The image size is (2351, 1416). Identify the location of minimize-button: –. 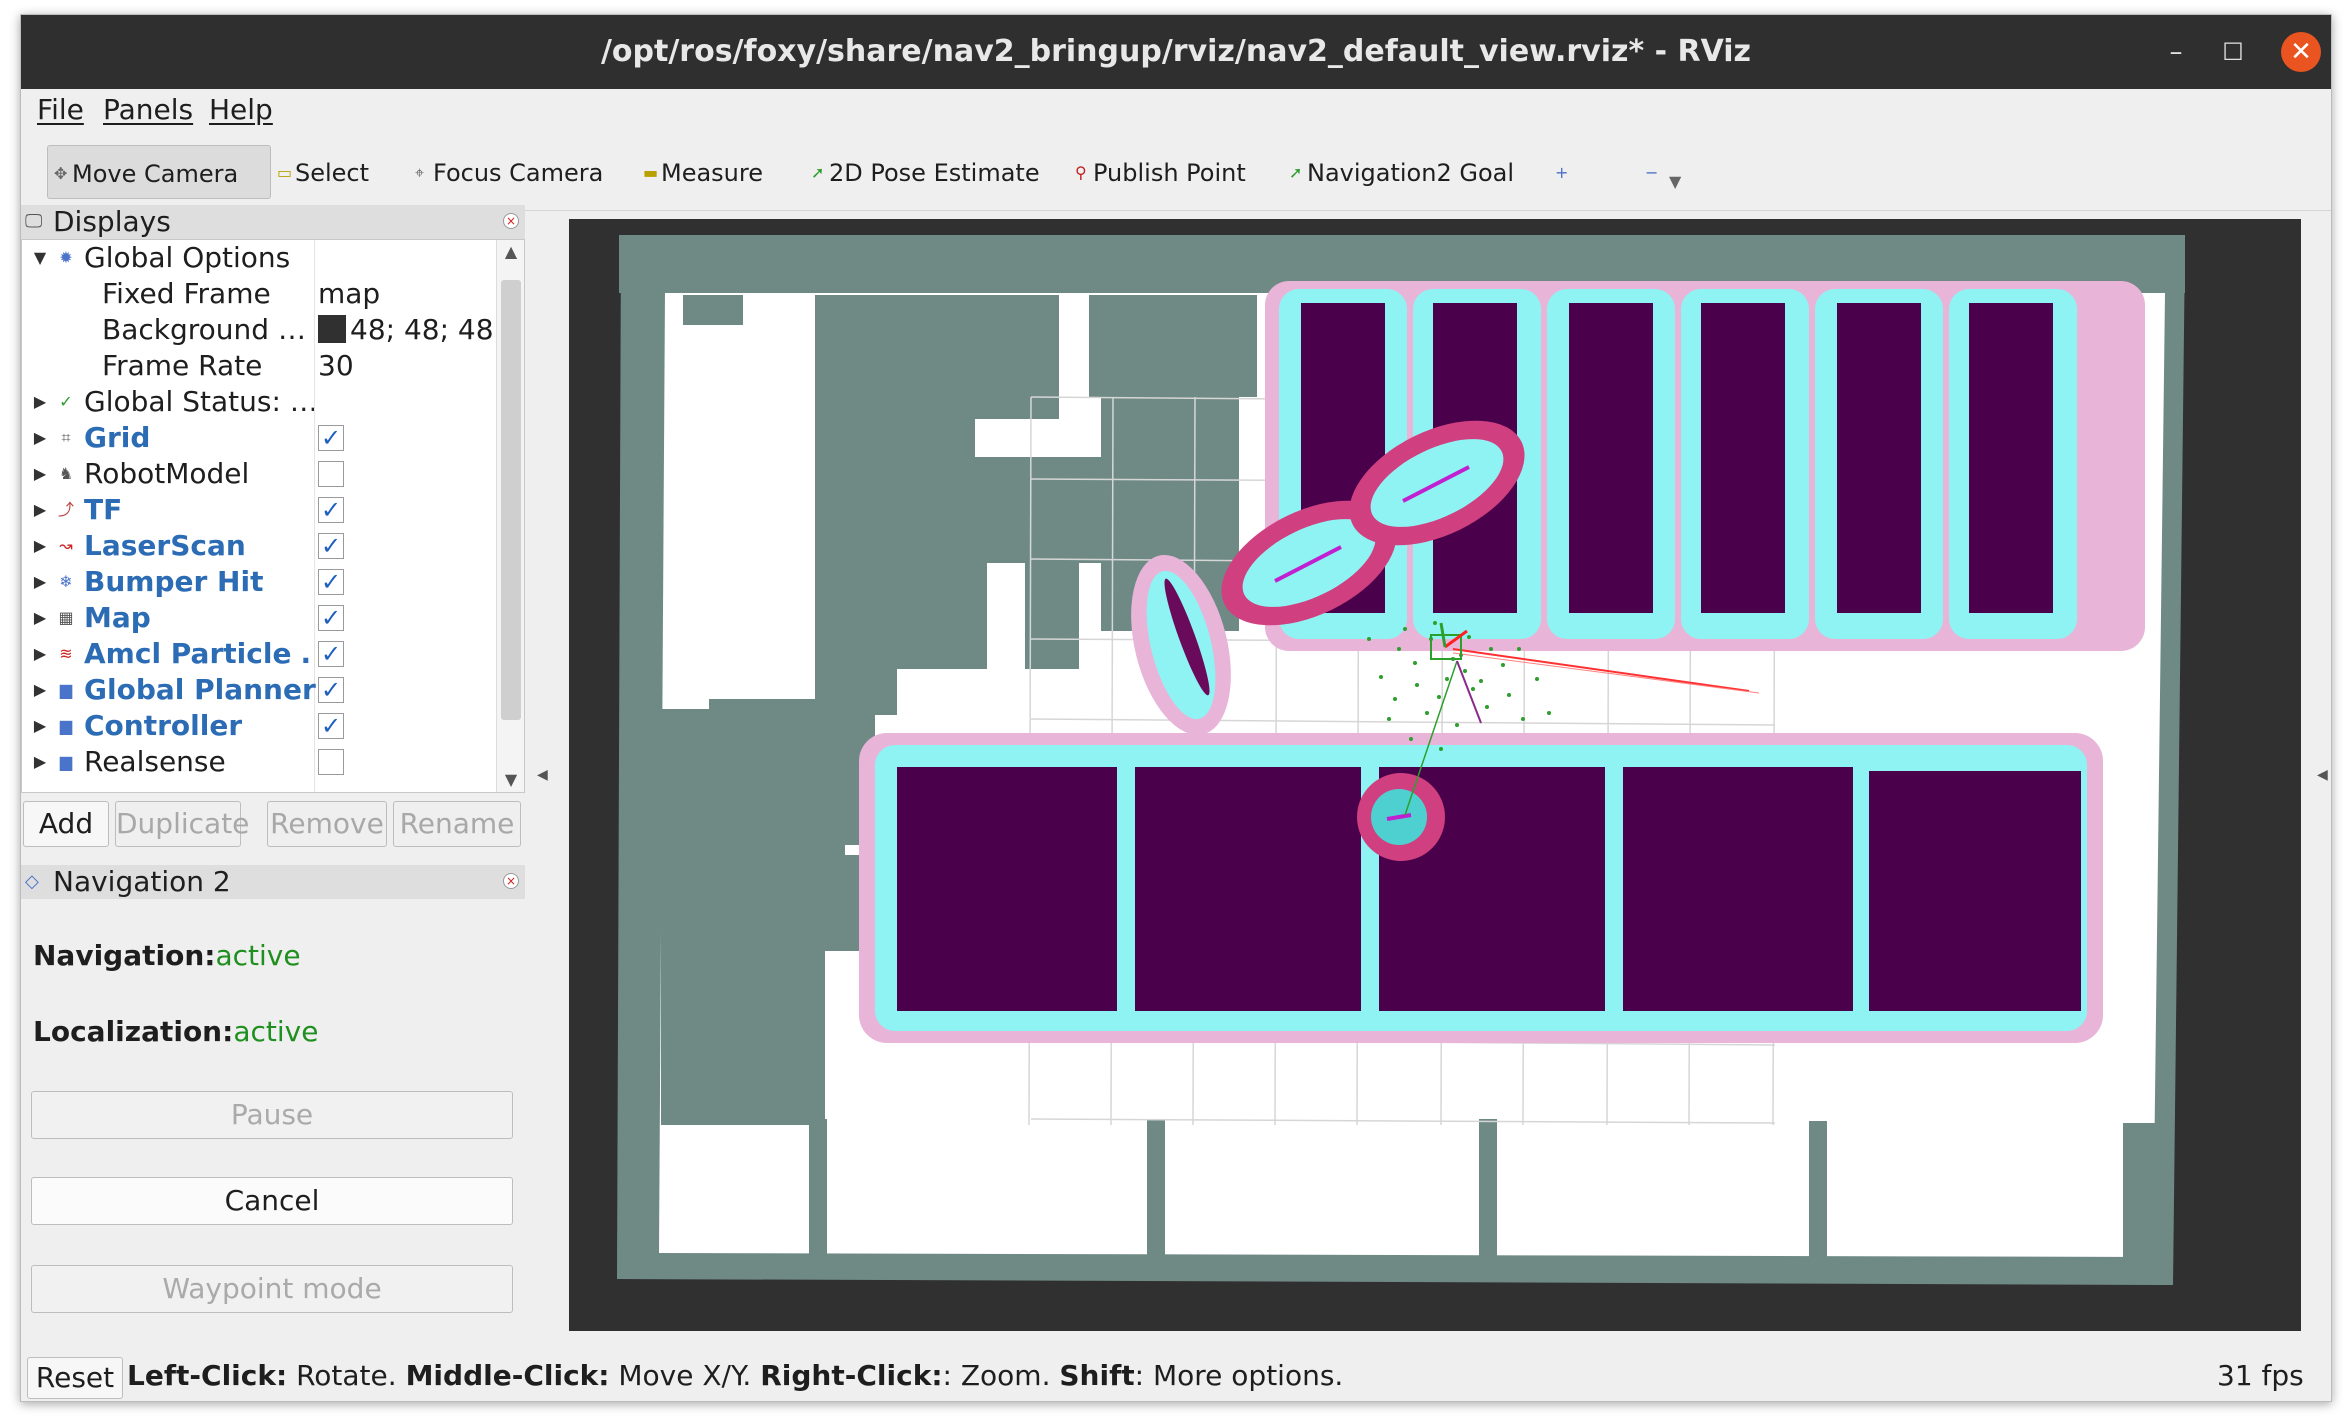
(2176, 52).